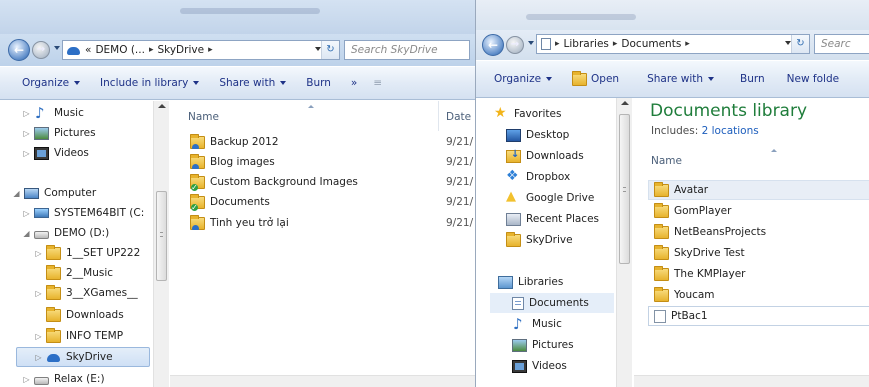  I want to click on more-commands-button: », so click(354, 83).